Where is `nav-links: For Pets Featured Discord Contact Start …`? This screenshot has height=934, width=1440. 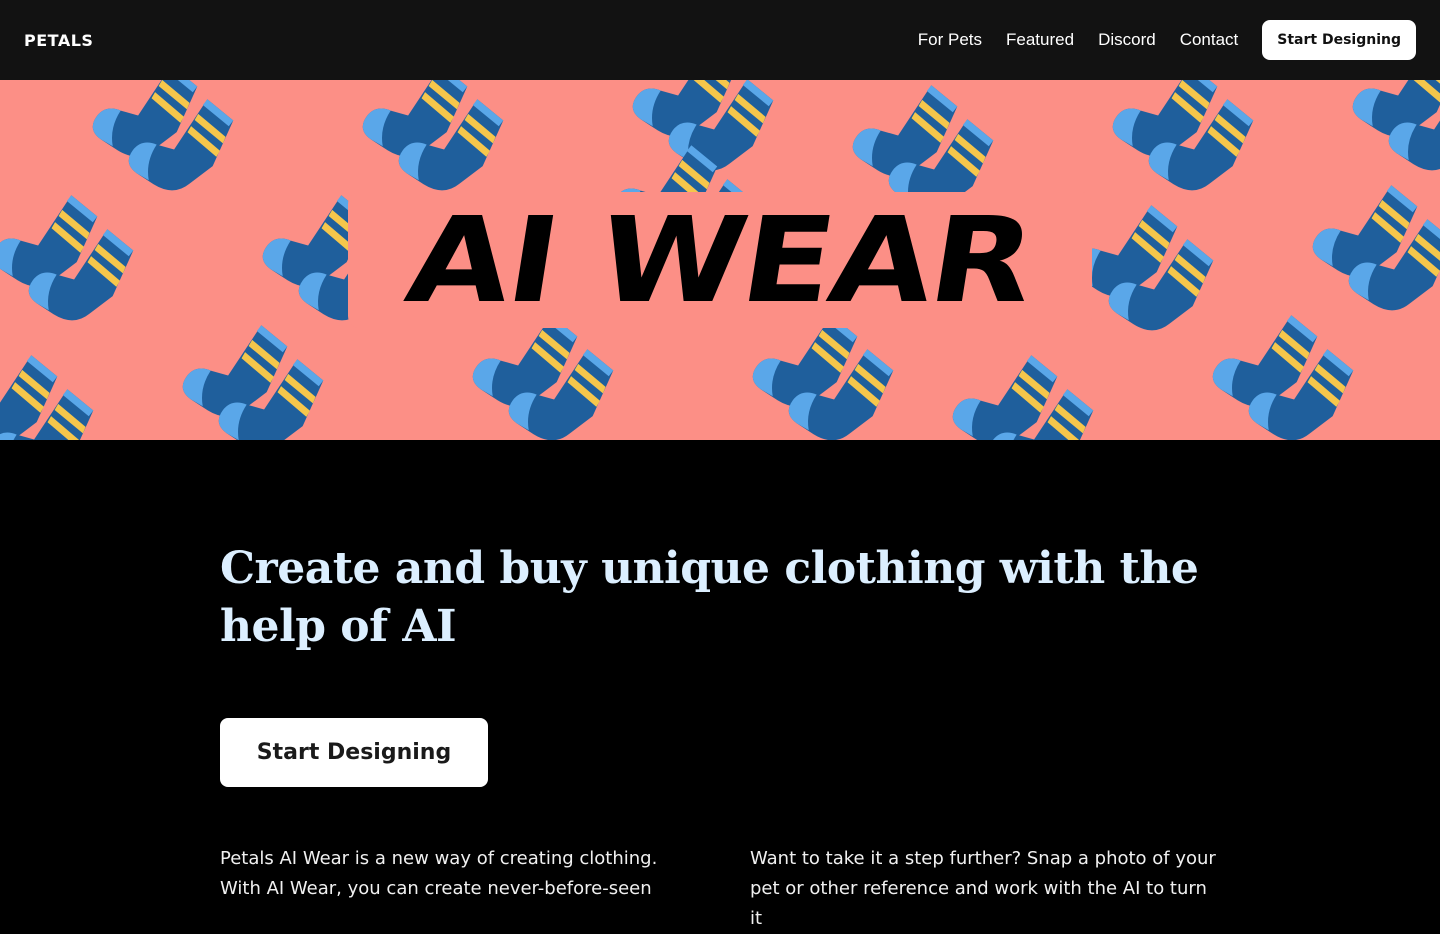
nav-links: For Pets Featured Discord Contact Start … is located at coordinates (1155, 40).